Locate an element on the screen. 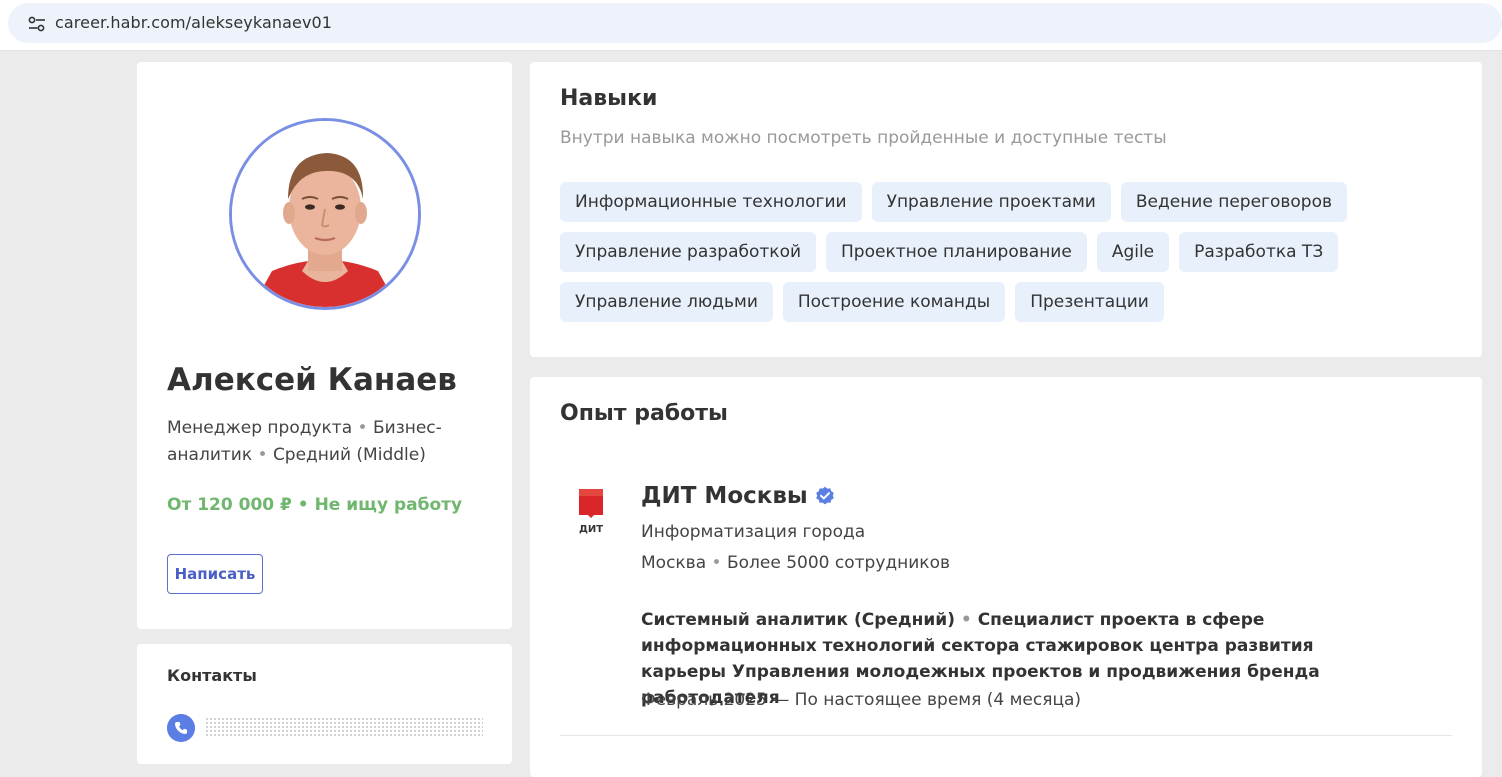 The image size is (1502, 777). company-logo-text: ДИТ is located at coordinates (591, 529).